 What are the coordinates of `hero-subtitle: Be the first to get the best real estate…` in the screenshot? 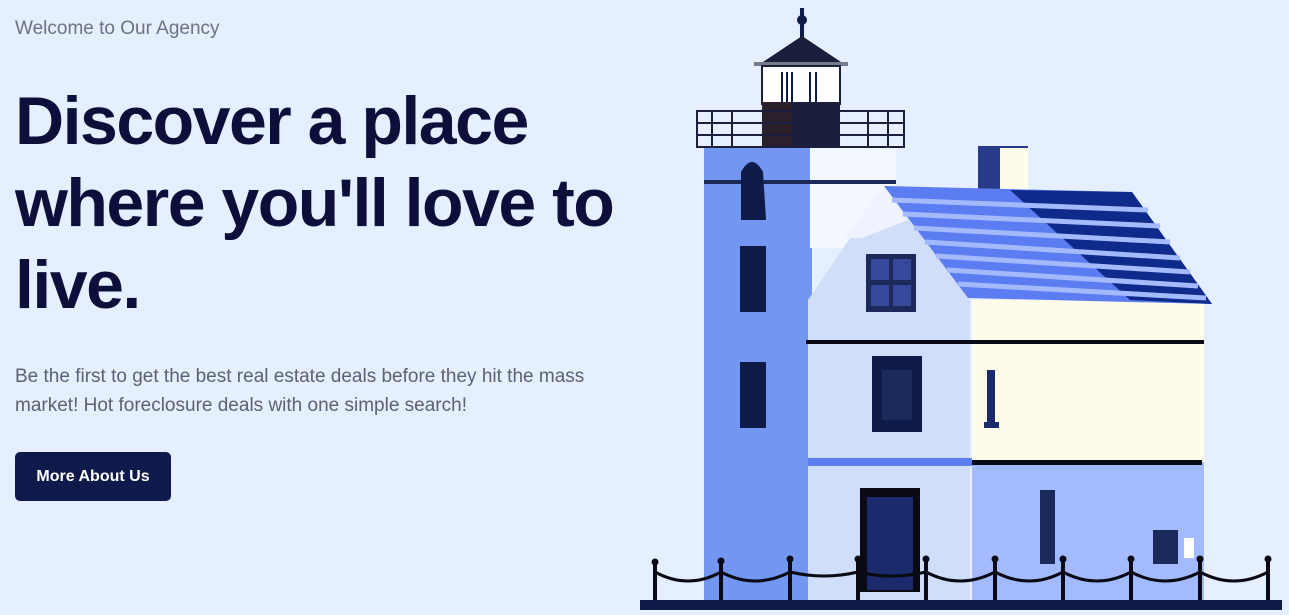 It's located at (300, 391).